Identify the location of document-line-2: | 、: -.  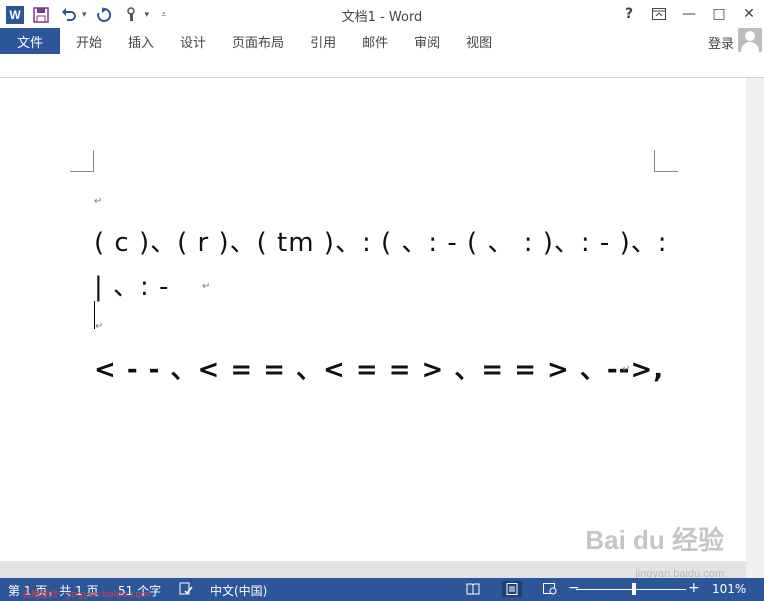
(131, 284).